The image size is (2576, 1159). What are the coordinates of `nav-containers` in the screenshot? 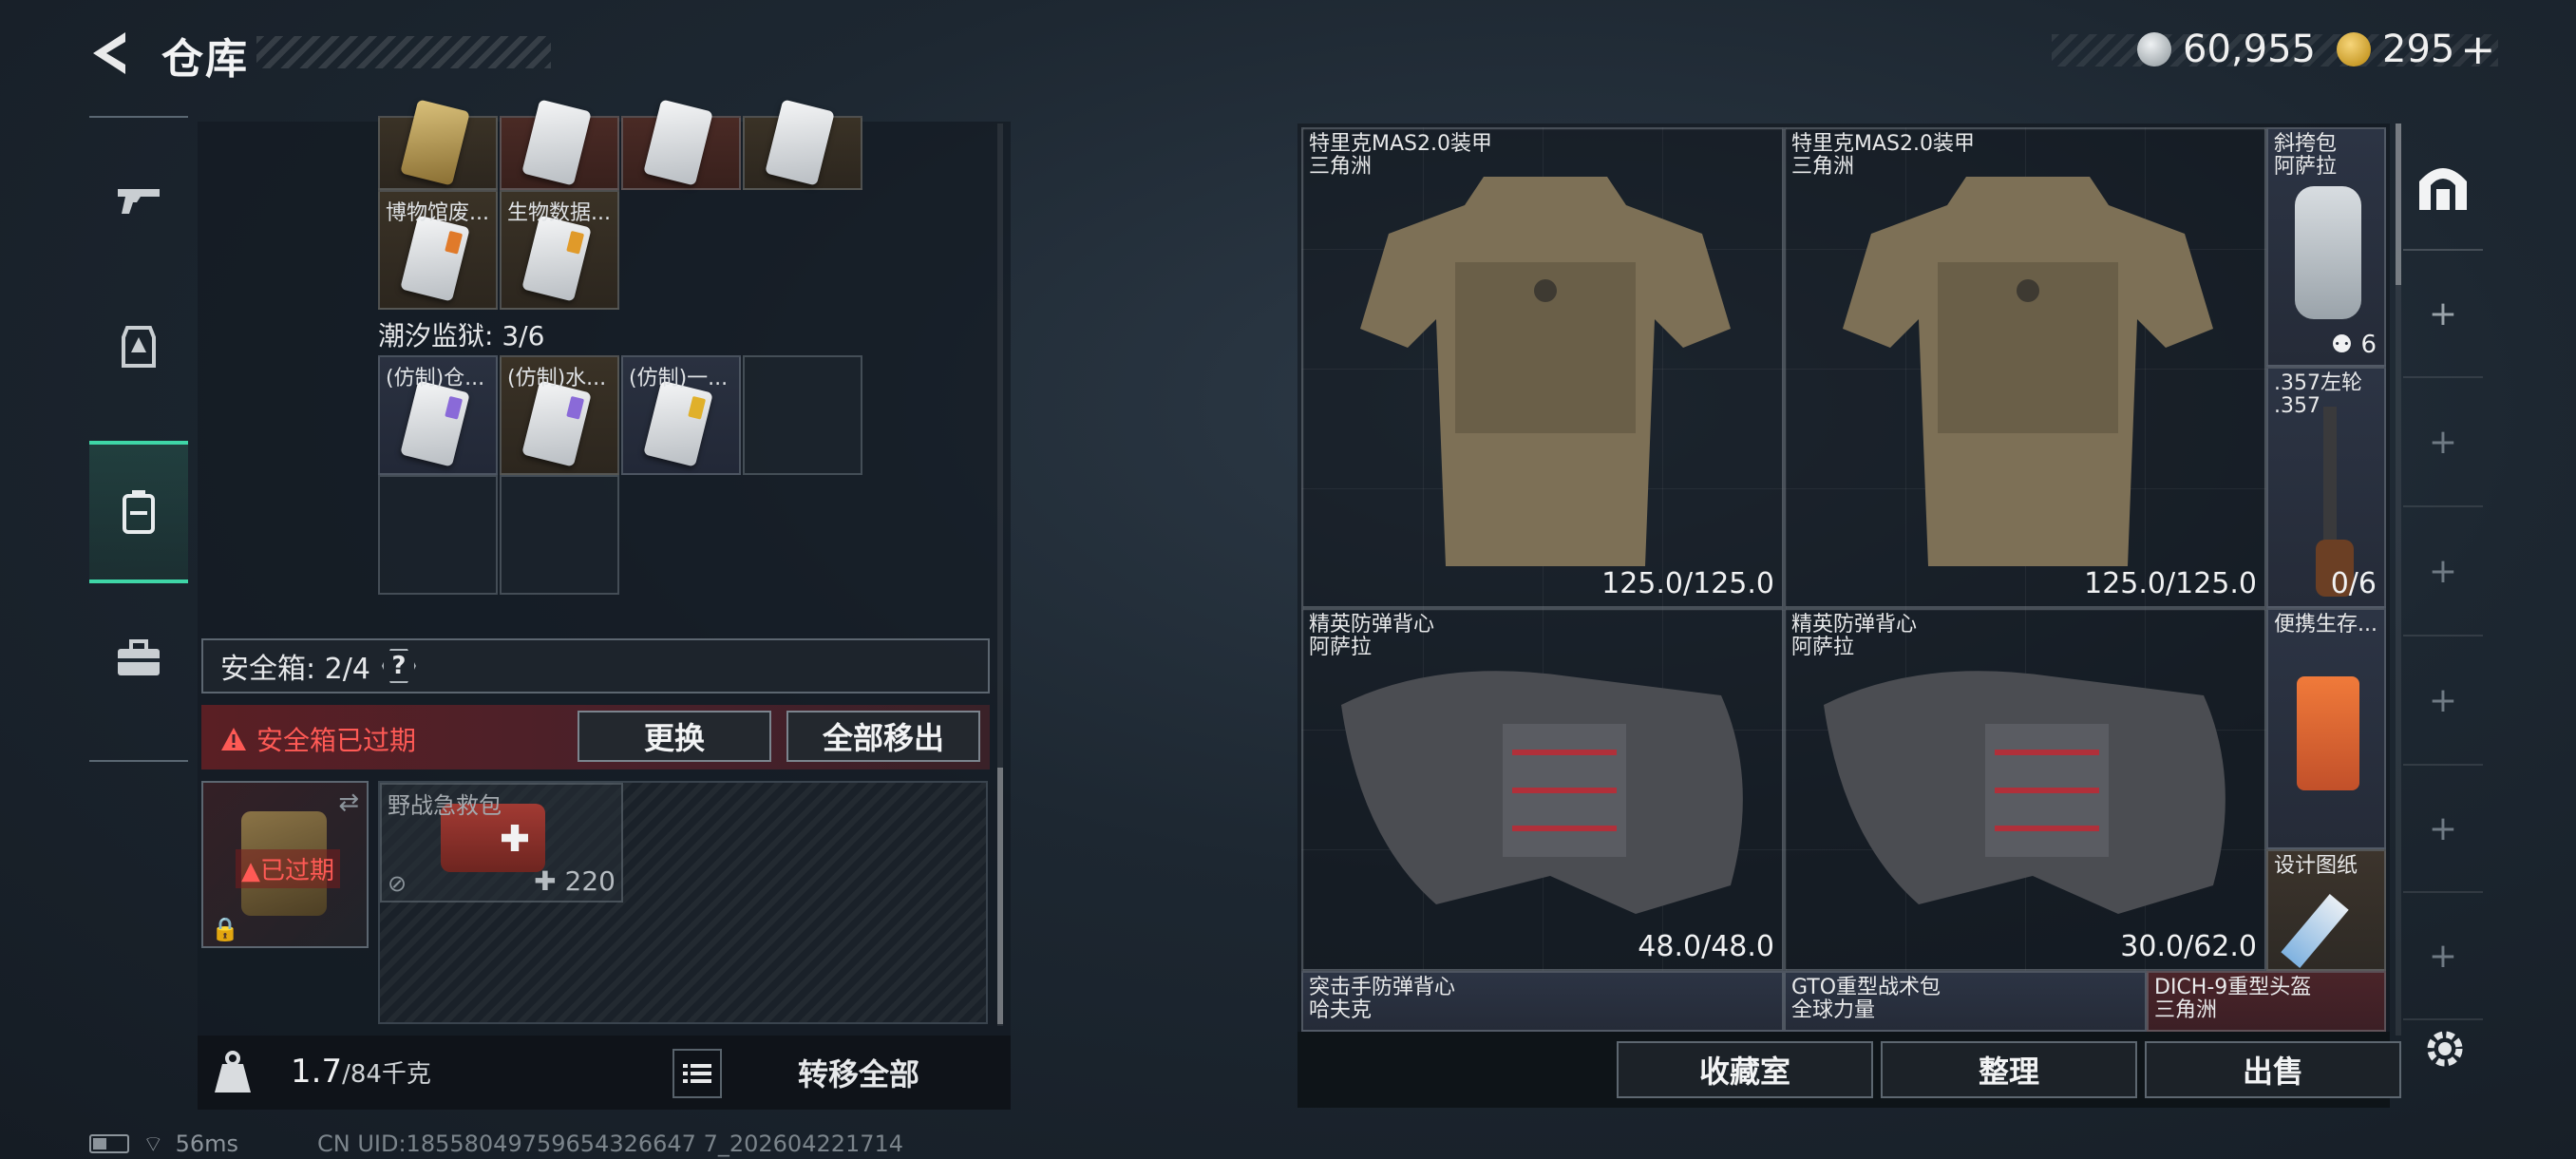 It's located at (138, 512).